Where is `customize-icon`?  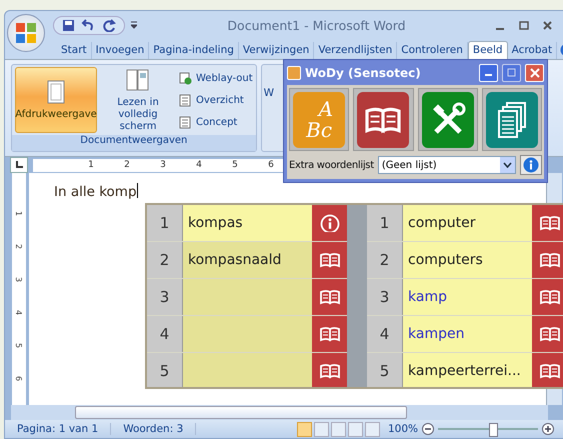 customize-icon is located at coordinates (134, 25).